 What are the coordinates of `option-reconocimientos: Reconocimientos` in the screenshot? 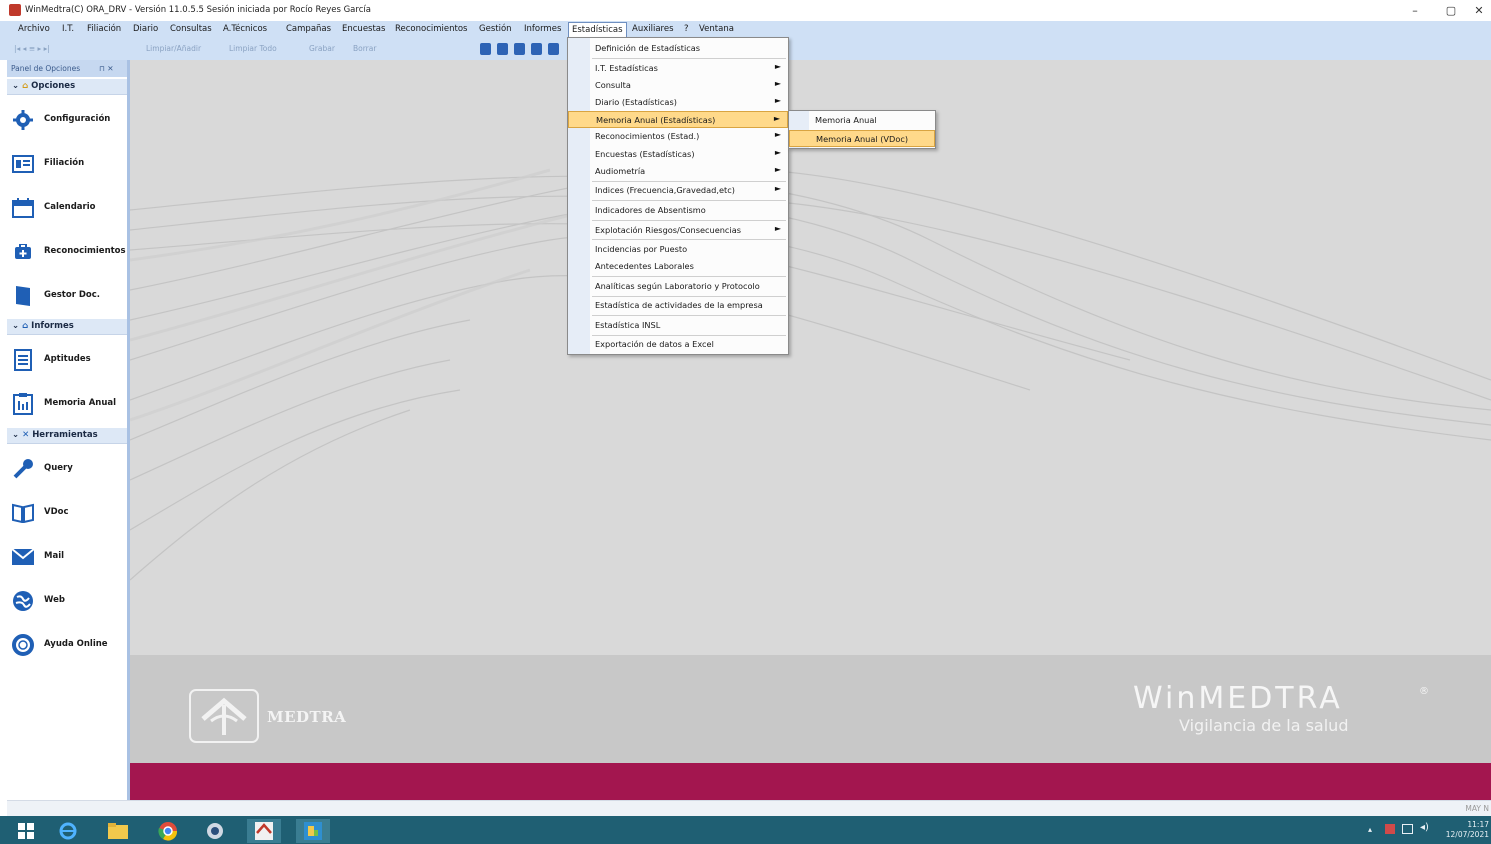 It's located at (67, 252).